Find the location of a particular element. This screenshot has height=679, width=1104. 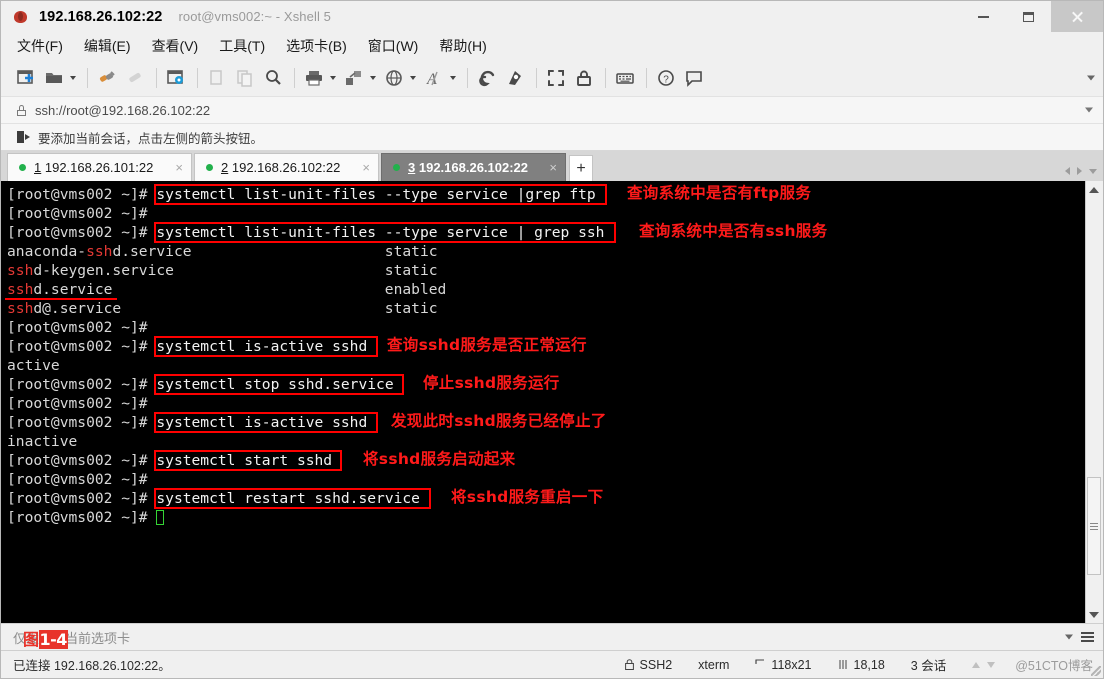

globe-dropdown-icon is located at coordinates (413, 78).